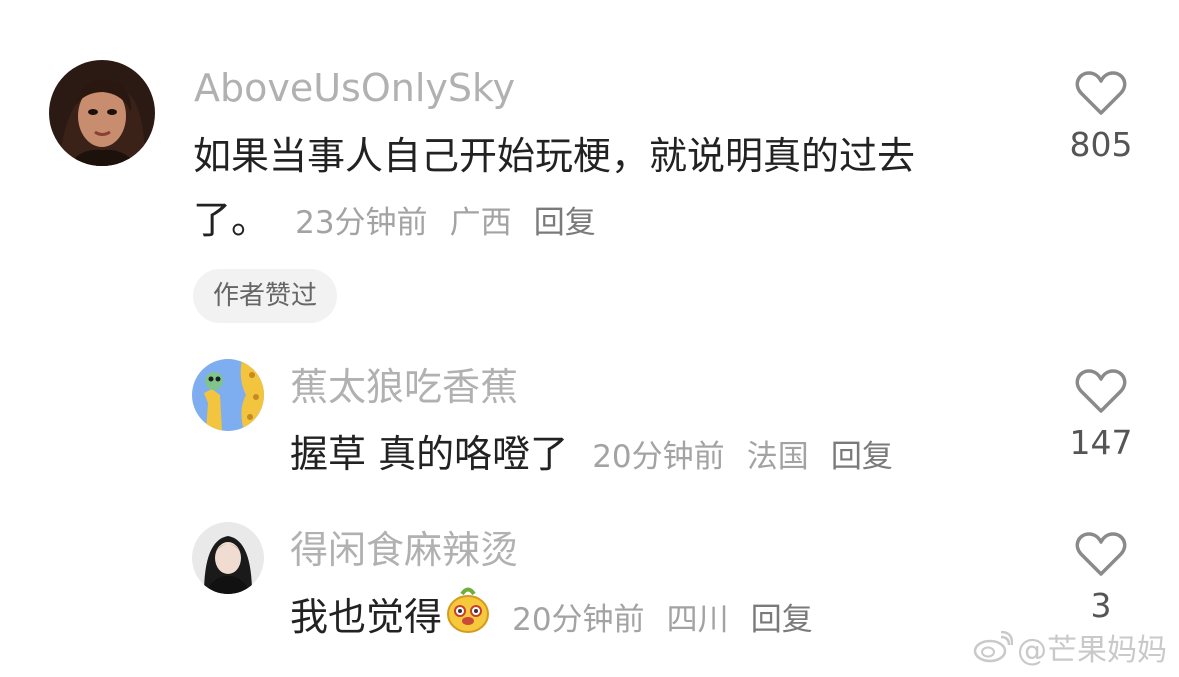 This screenshot has width=1179, height=677. Describe the element at coordinates (1092, 650) in the screenshot. I see `watermark-text: @芒果妈妈` at that location.